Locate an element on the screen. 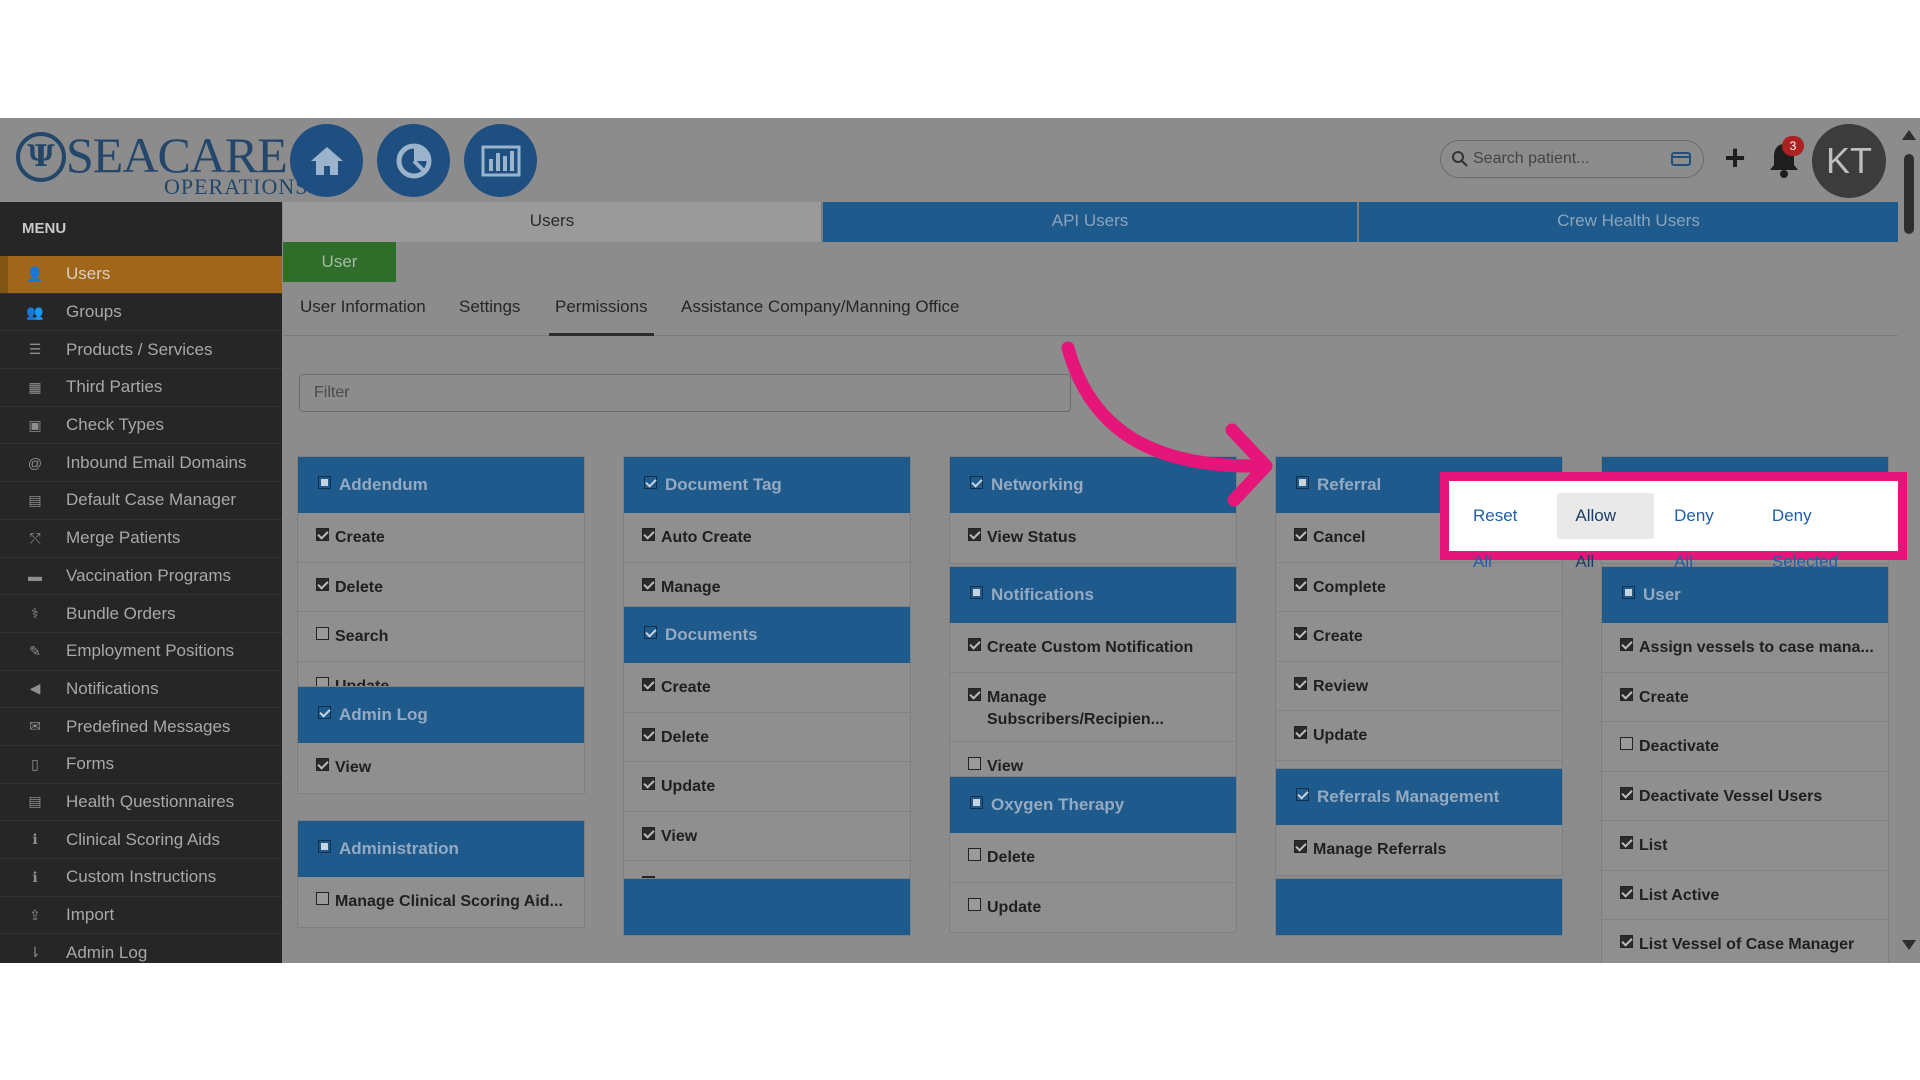 The image size is (1920, 1080). sidebar-item-bundle-orders: ⚕ Bundle Orders is located at coordinates (141, 614).